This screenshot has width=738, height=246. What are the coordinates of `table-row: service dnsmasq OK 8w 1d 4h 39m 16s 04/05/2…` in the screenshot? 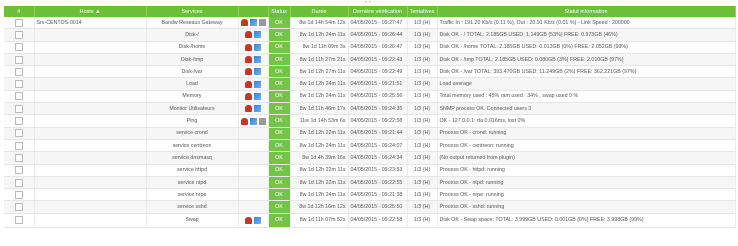 It's located at (370, 158).